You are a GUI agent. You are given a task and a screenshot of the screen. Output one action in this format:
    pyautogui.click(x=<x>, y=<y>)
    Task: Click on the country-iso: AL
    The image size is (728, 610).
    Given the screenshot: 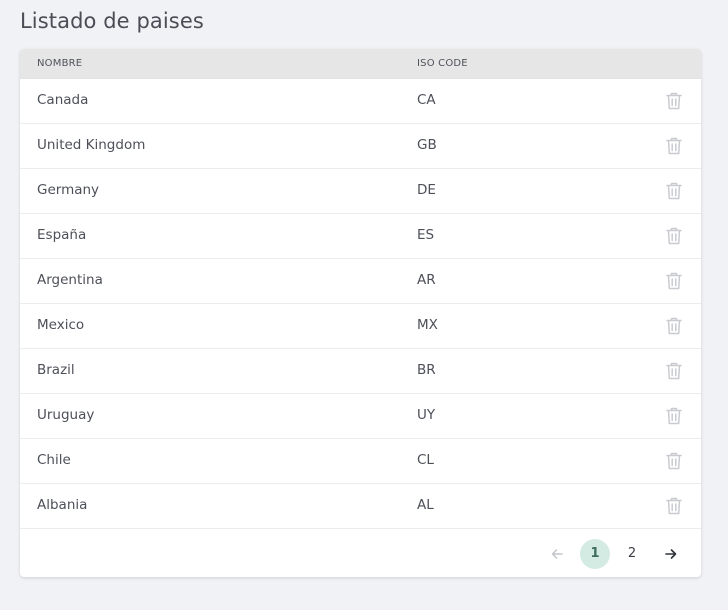 What is the action you would take?
    pyautogui.click(x=425, y=505)
    